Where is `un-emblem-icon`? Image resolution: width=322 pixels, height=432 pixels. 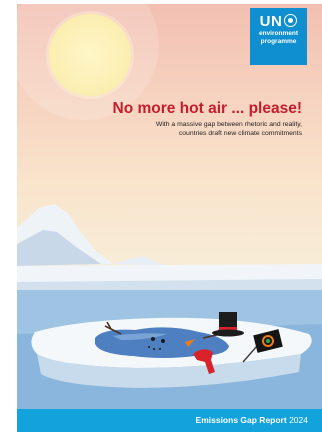
un-emblem-icon is located at coordinates (291, 20).